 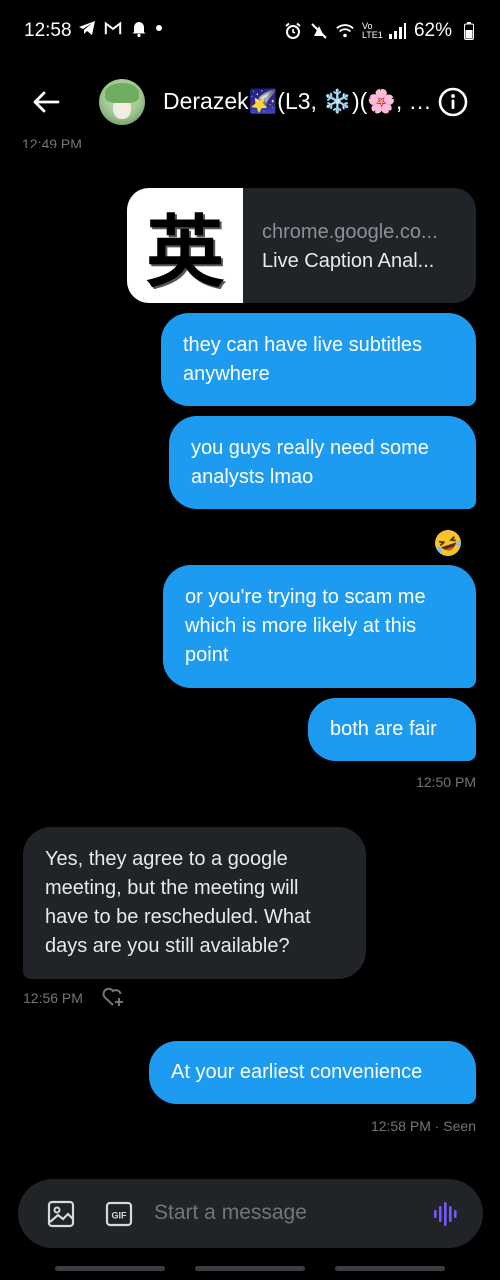 I want to click on voice-waveform-icon, so click(x=445, y=1214).